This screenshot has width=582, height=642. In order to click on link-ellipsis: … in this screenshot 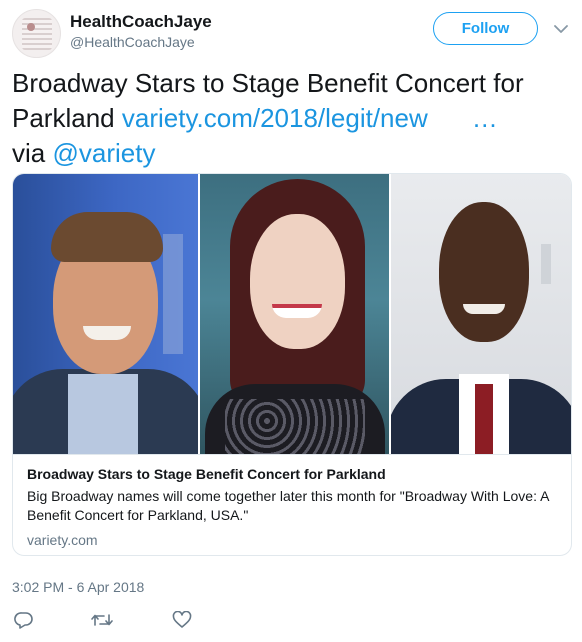, I will do `click(485, 118)`.